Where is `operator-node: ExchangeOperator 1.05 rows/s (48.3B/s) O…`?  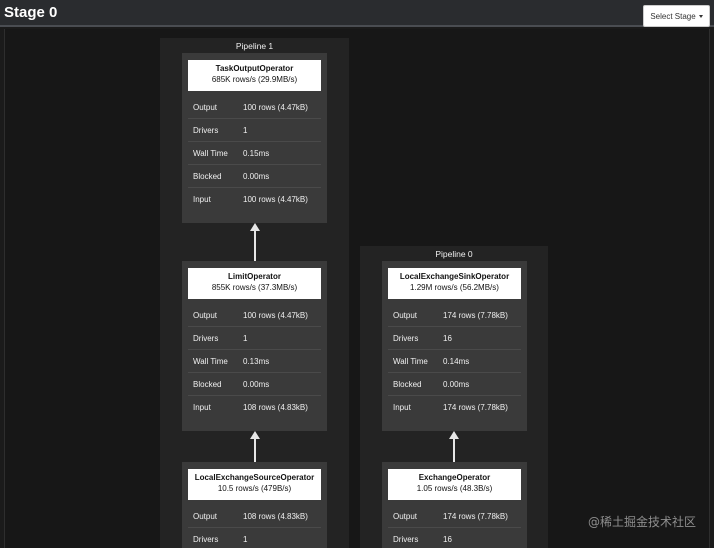 operator-node: ExchangeOperator 1.05 rows/s (48.3B/s) O… is located at coordinates (454, 505).